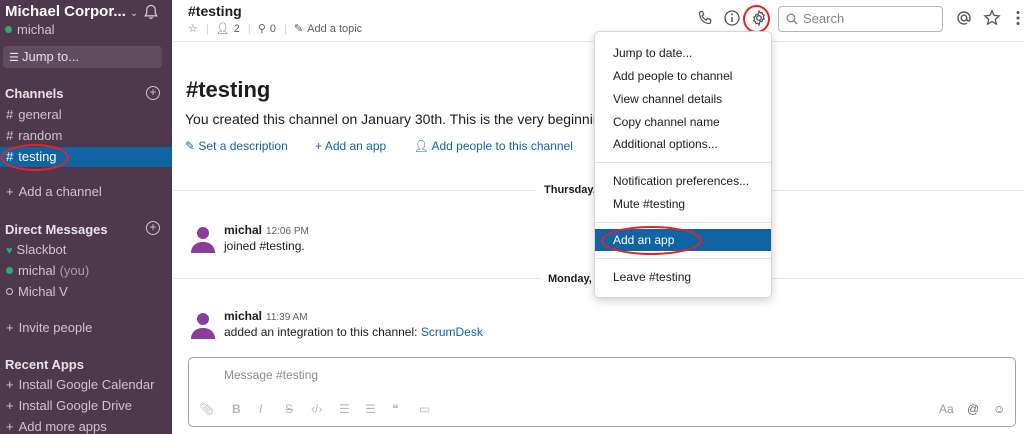 Image resolution: width=1024 pixels, height=434 pixels. I want to click on pencil-icon: ✎, so click(298, 29).